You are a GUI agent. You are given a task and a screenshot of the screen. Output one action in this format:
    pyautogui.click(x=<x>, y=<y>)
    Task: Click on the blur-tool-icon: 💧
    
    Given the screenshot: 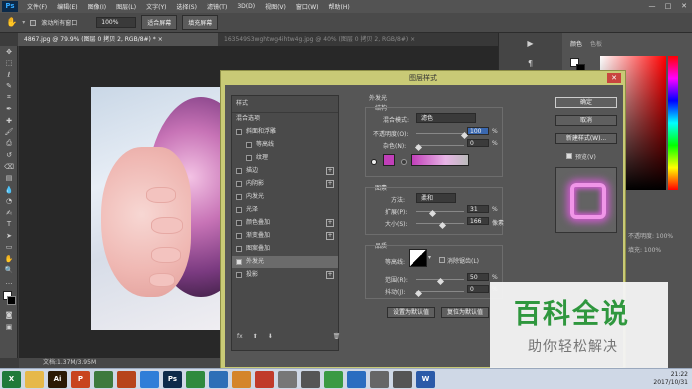 What is the action you would take?
    pyautogui.click(x=9, y=190)
    